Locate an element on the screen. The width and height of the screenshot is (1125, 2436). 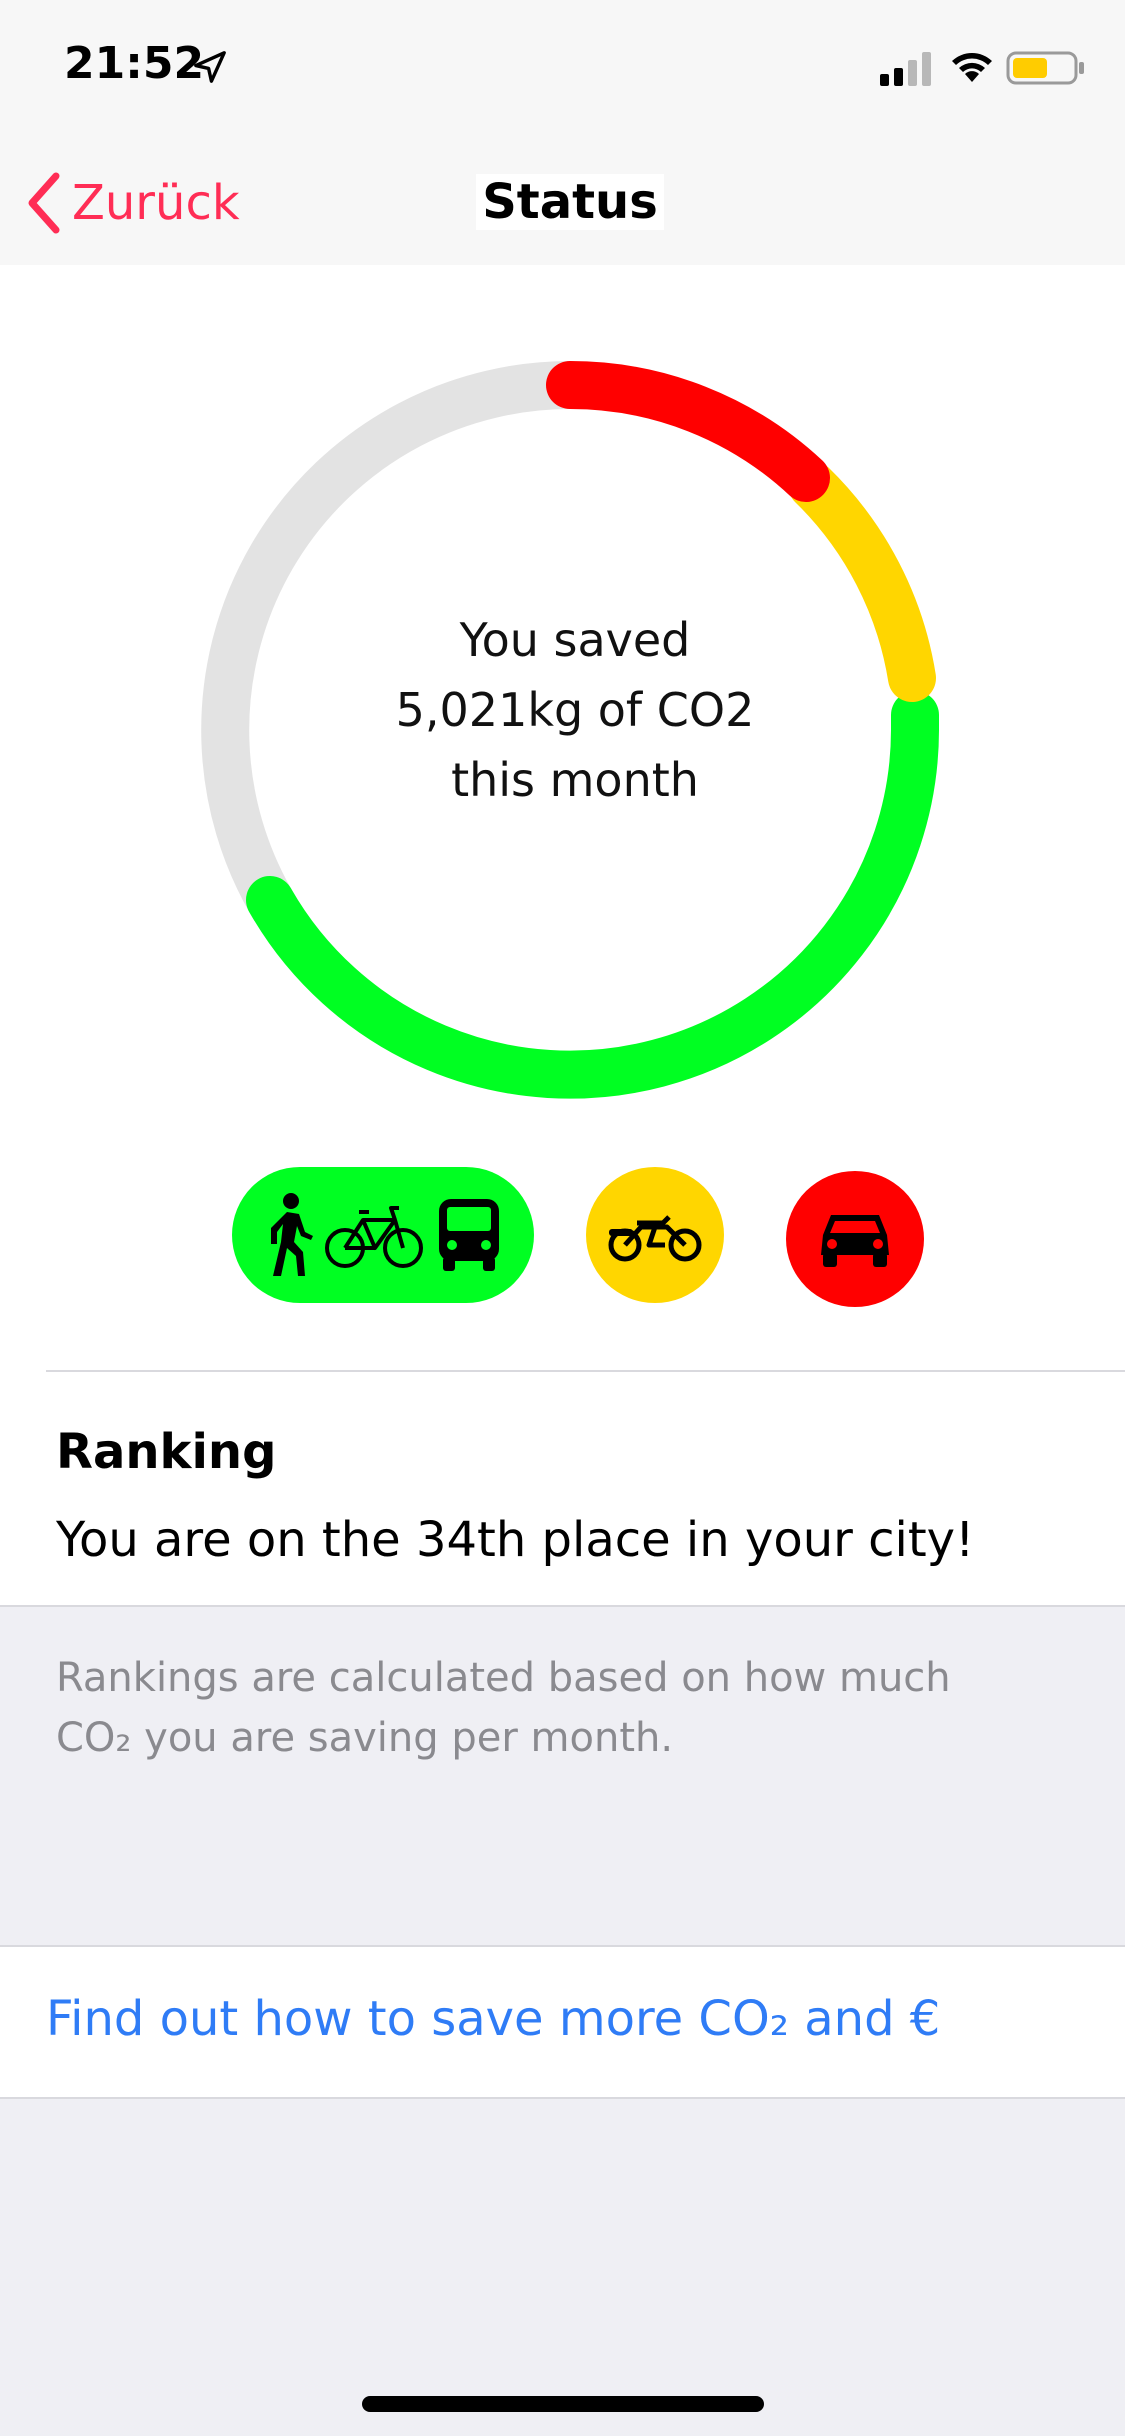
ranking-title: Ranking is located at coordinates (166, 1452).